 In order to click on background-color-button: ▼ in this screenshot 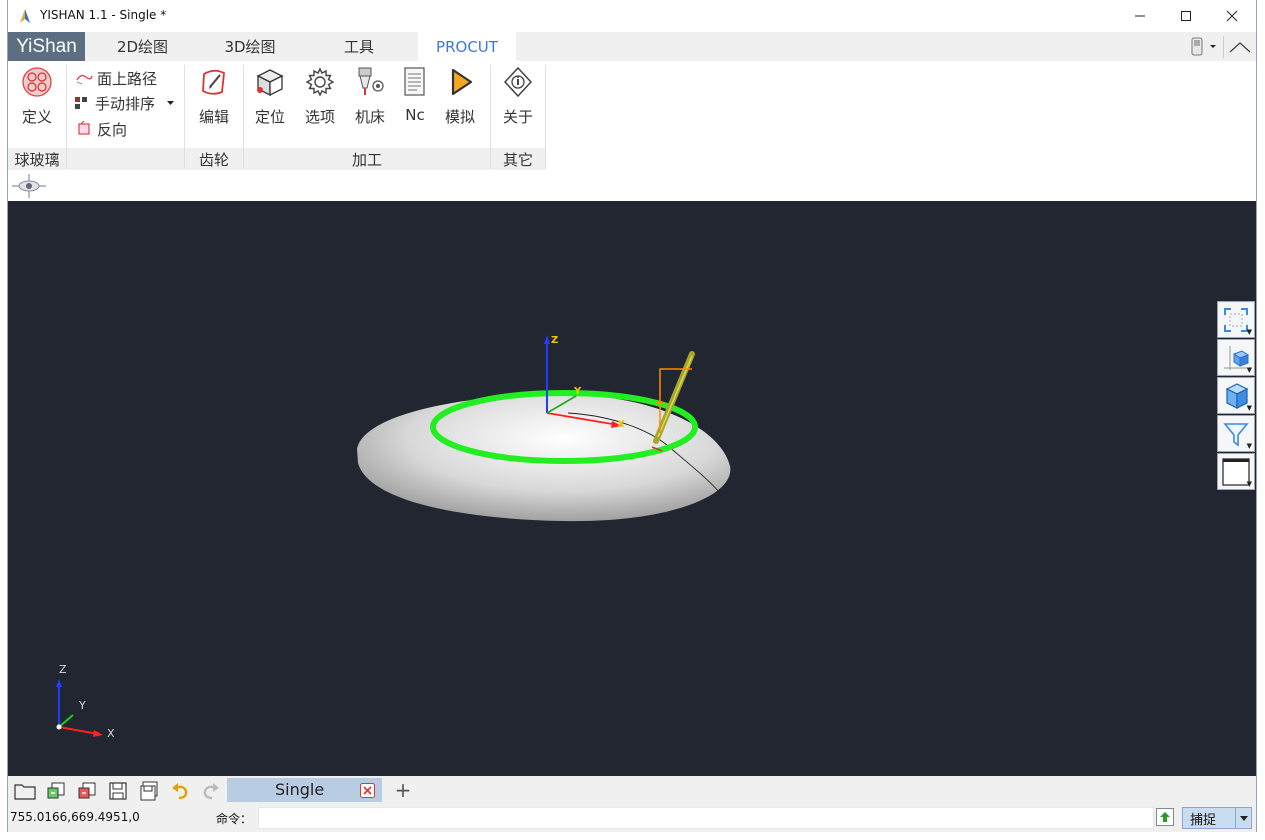, I will do `click(1236, 471)`.